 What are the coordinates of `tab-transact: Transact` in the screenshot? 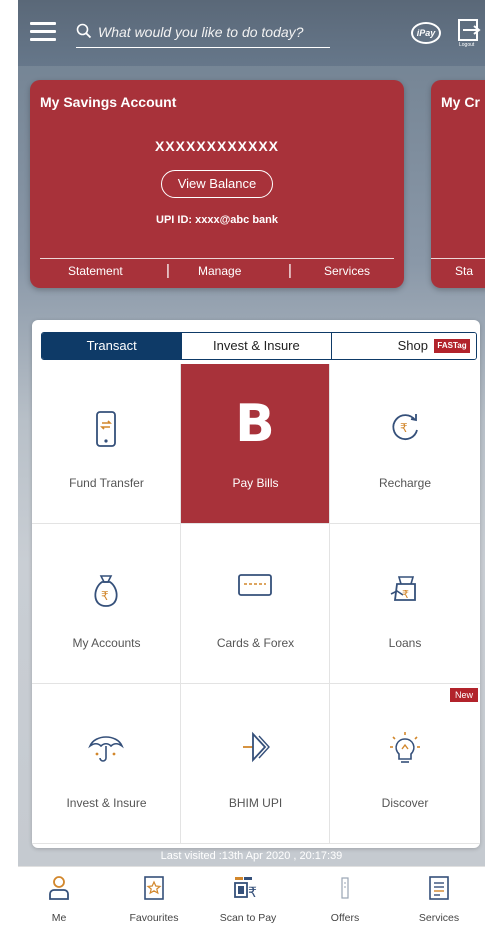 It's located at (112, 346).